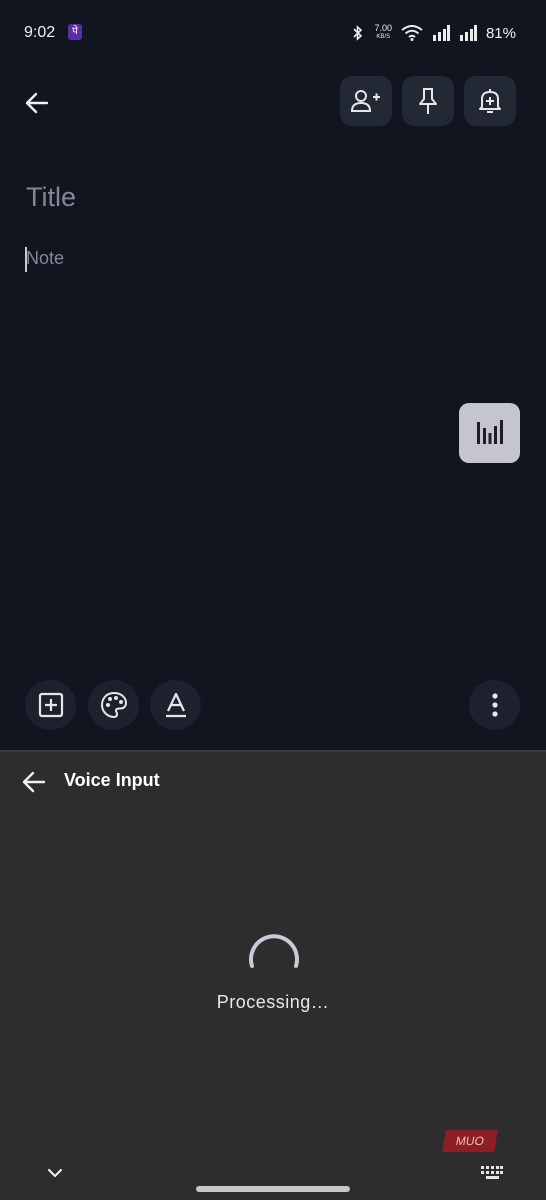  Describe the element at coordinates (273, 1189) in the screenshot. I see `gesture-navigation-bar` at that location.